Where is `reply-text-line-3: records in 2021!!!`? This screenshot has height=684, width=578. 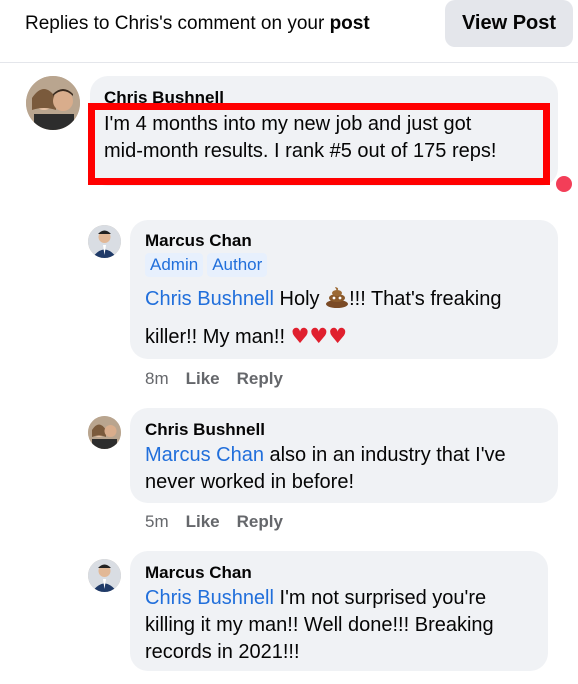
reply-text-line-3: records in 2021!!! is located at coordinates (222, 652).